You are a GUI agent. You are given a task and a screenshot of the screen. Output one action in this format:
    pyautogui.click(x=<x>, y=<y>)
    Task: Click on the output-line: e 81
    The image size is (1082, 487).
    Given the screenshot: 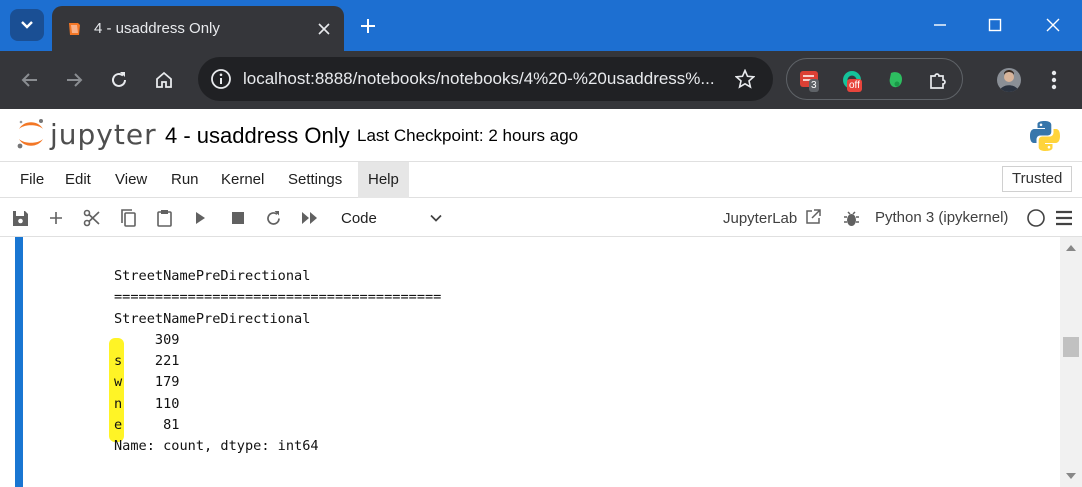 What is the action you would take?
    pyautogui.click(x=147, y=425)
    